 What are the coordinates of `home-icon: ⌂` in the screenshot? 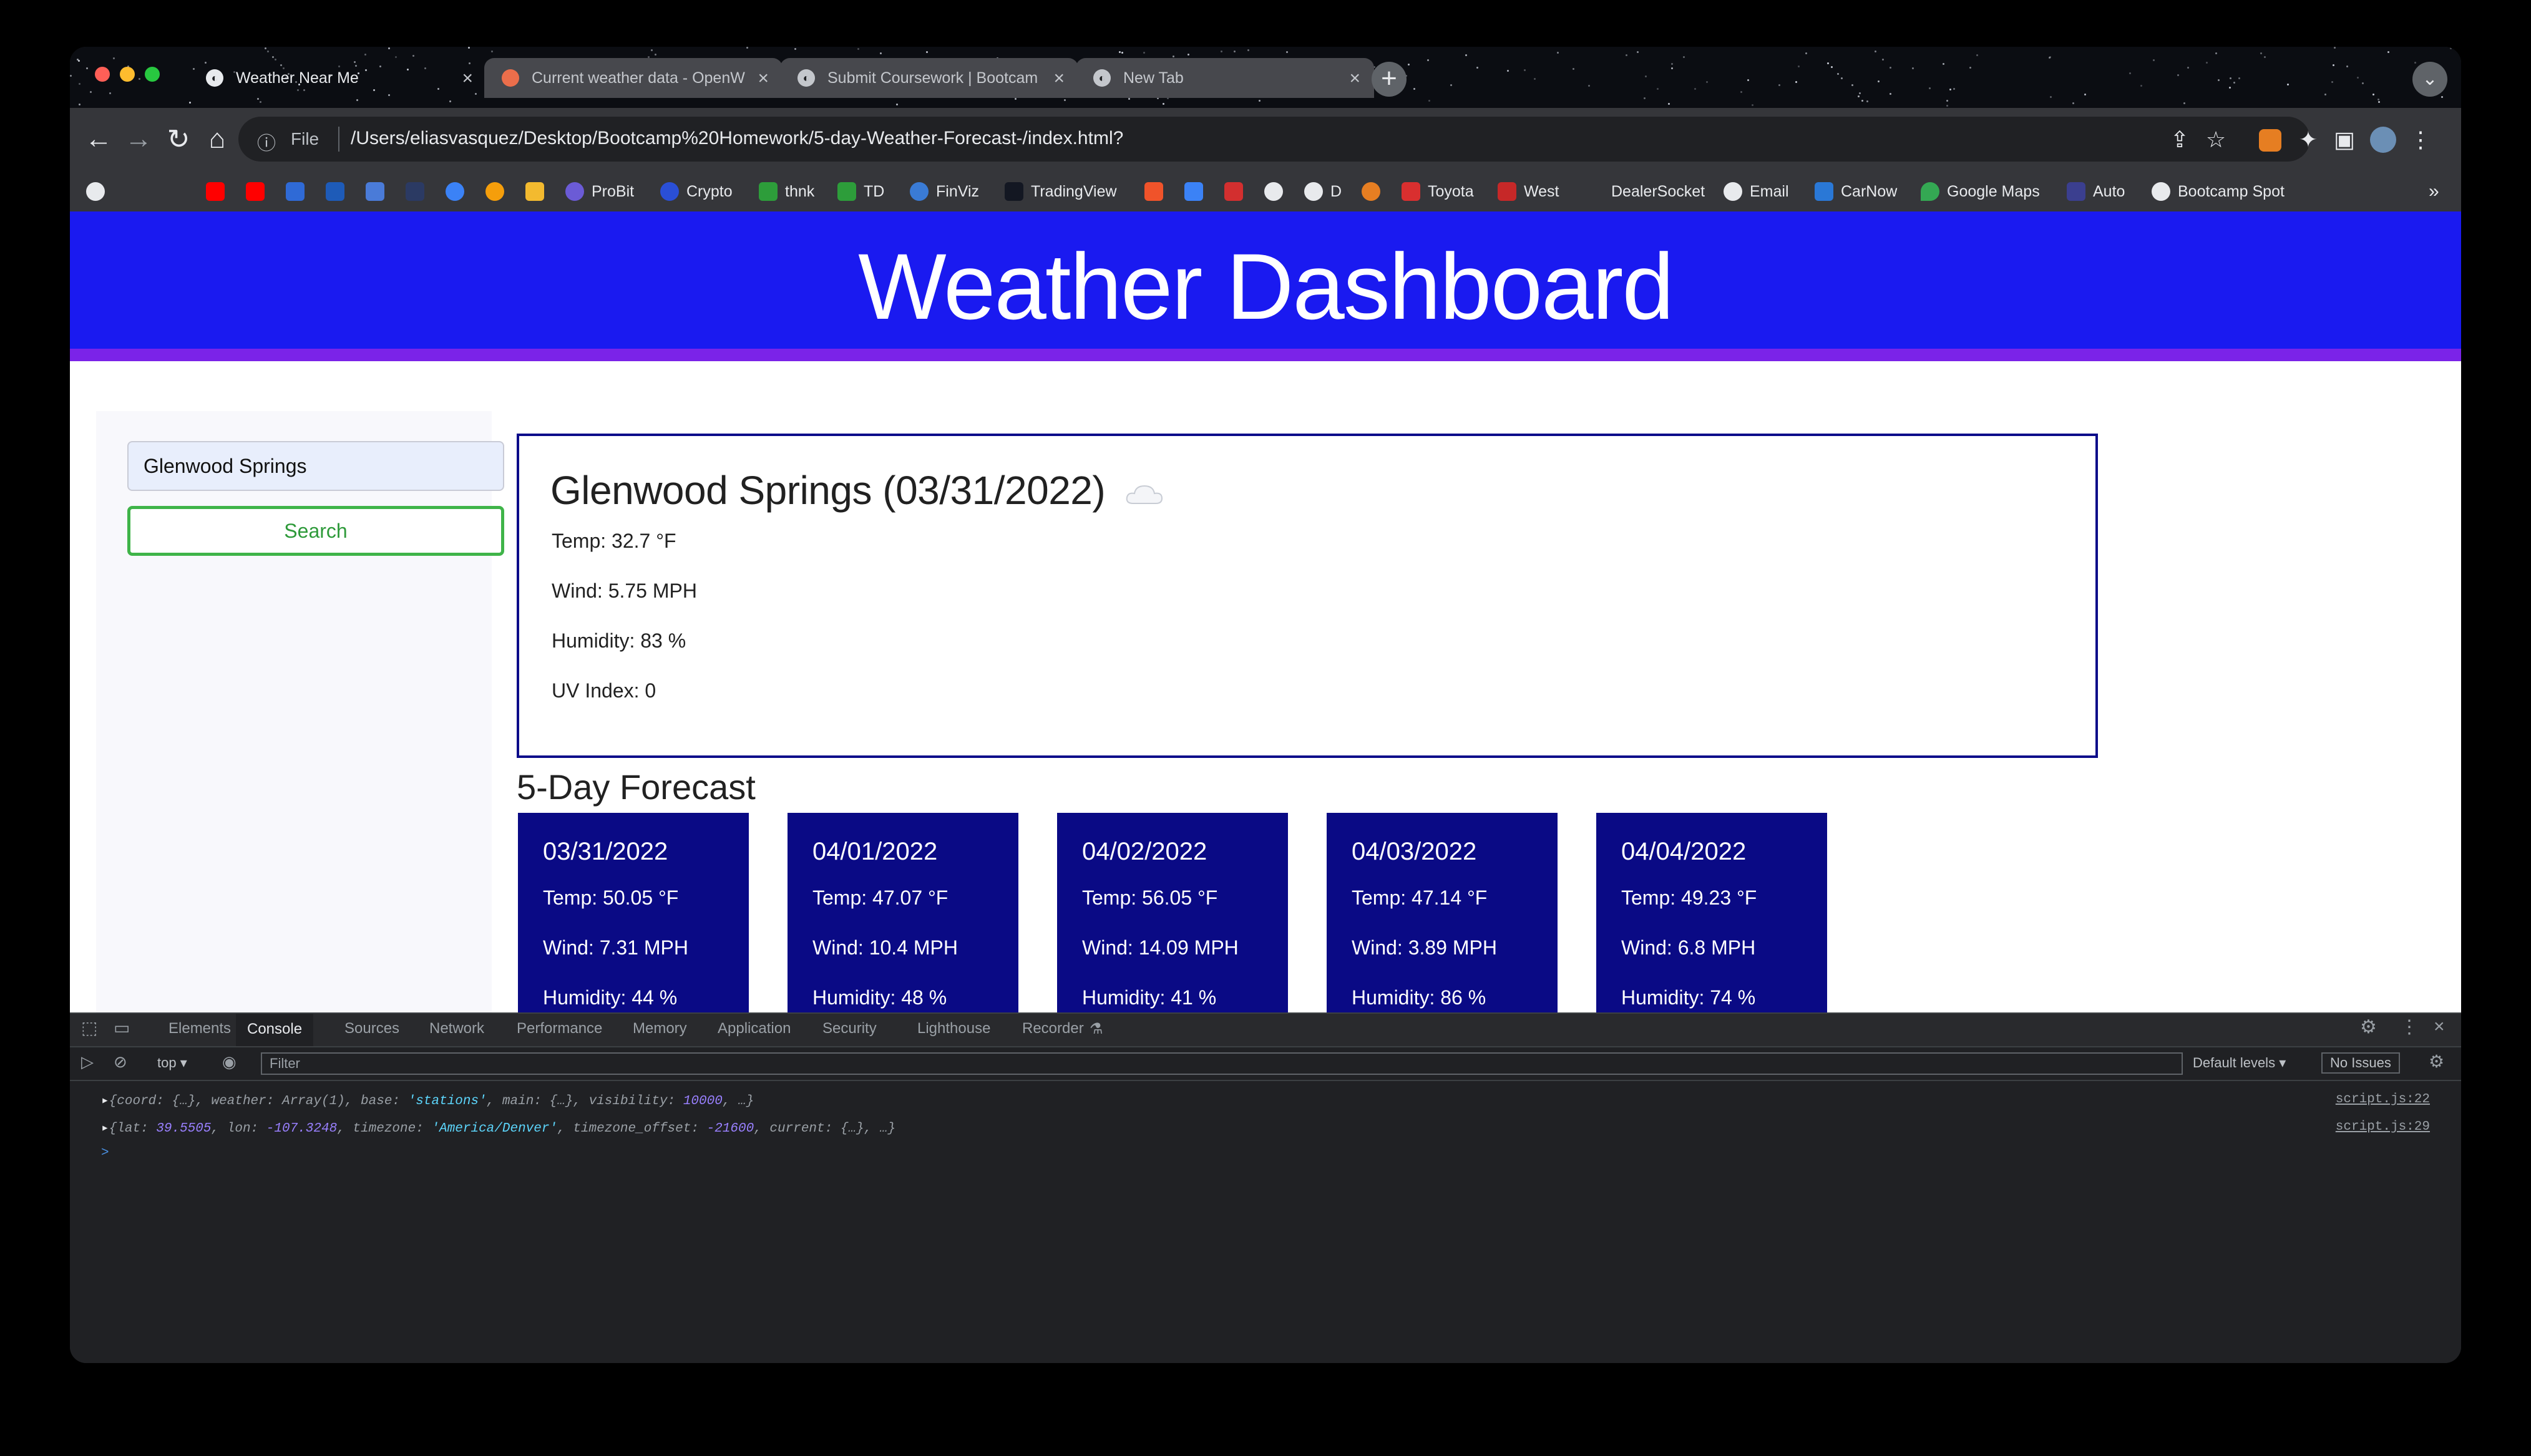 It's located at (217, 139).